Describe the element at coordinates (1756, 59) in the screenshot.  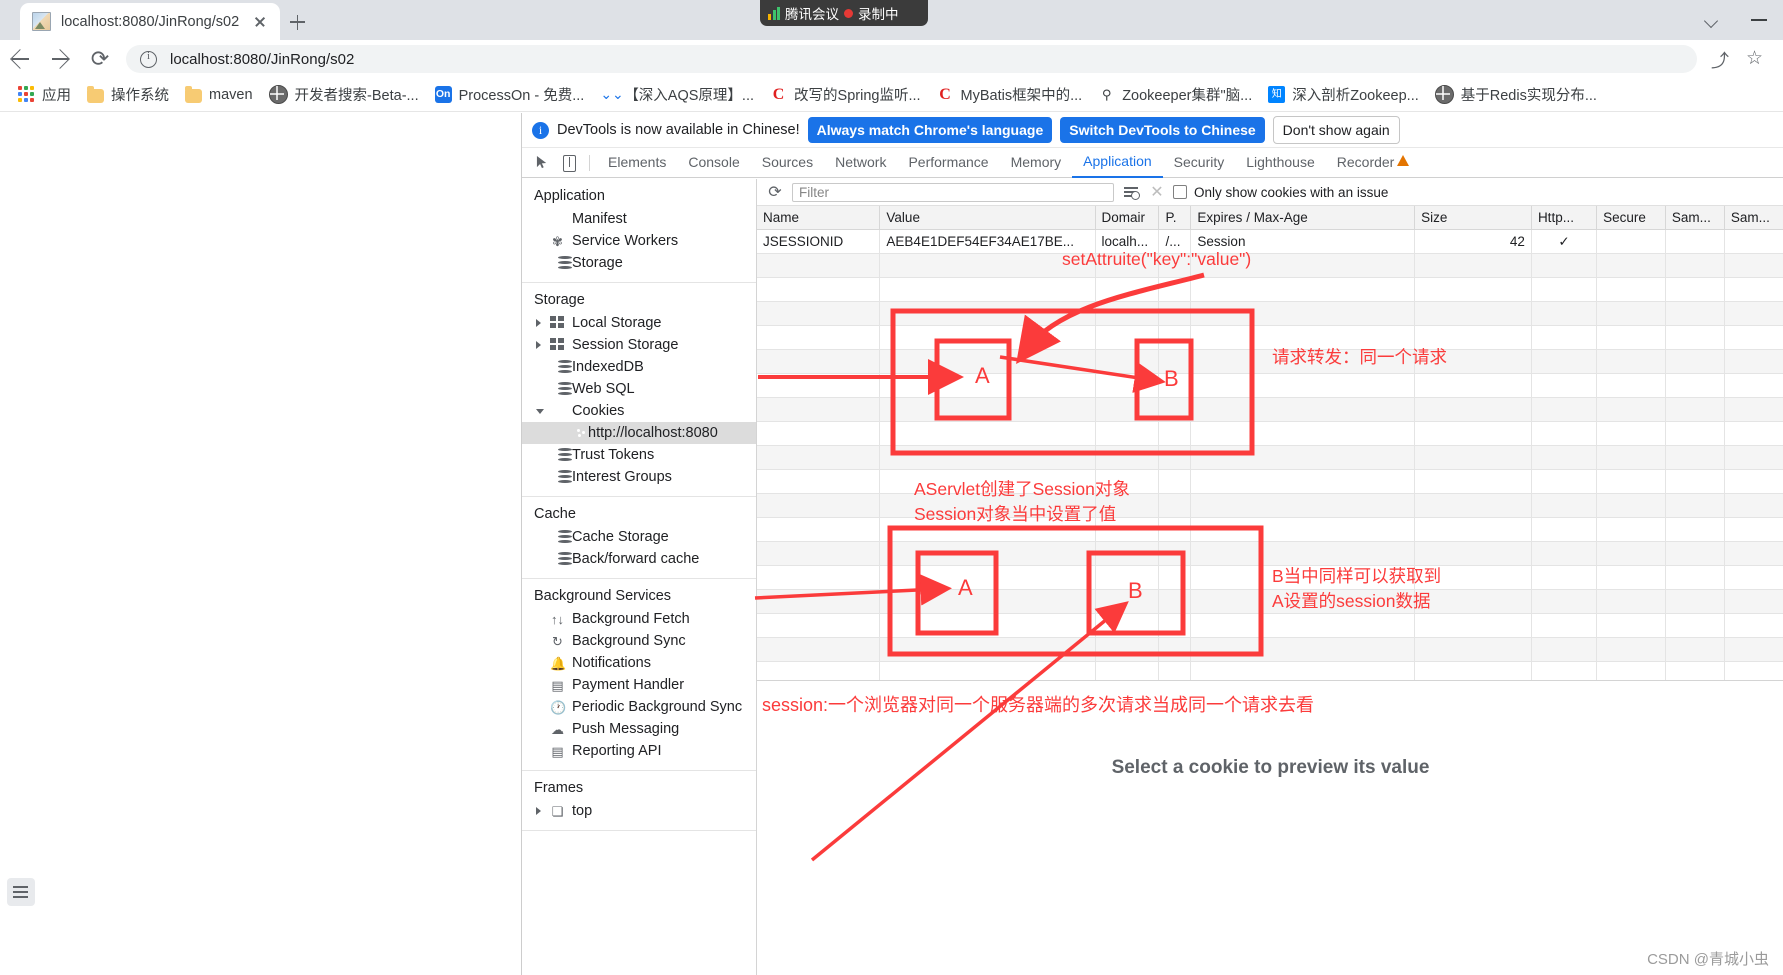
I see `star-icon: ☆` at that location.